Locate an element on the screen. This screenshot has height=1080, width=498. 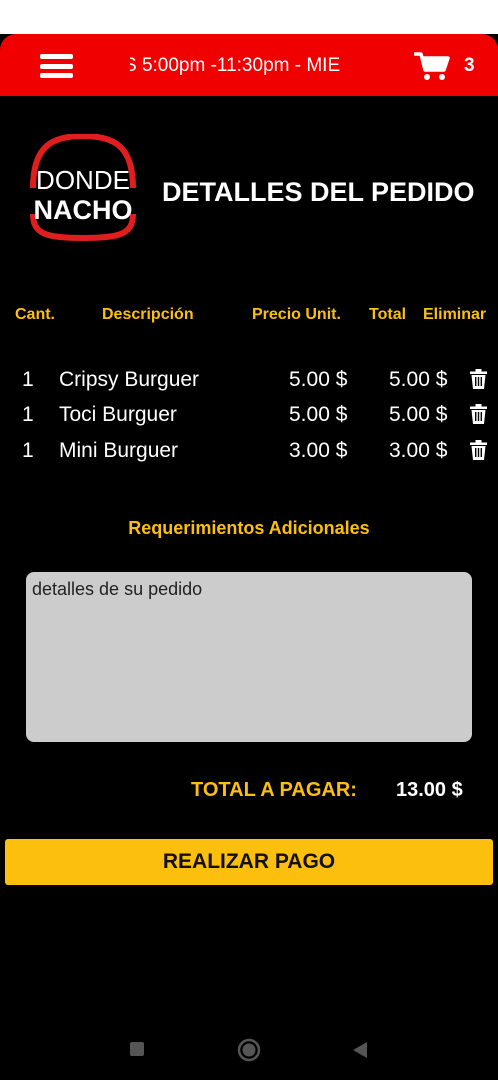
row-description: Cripsy Burguer is located at coordinates (129, 379).